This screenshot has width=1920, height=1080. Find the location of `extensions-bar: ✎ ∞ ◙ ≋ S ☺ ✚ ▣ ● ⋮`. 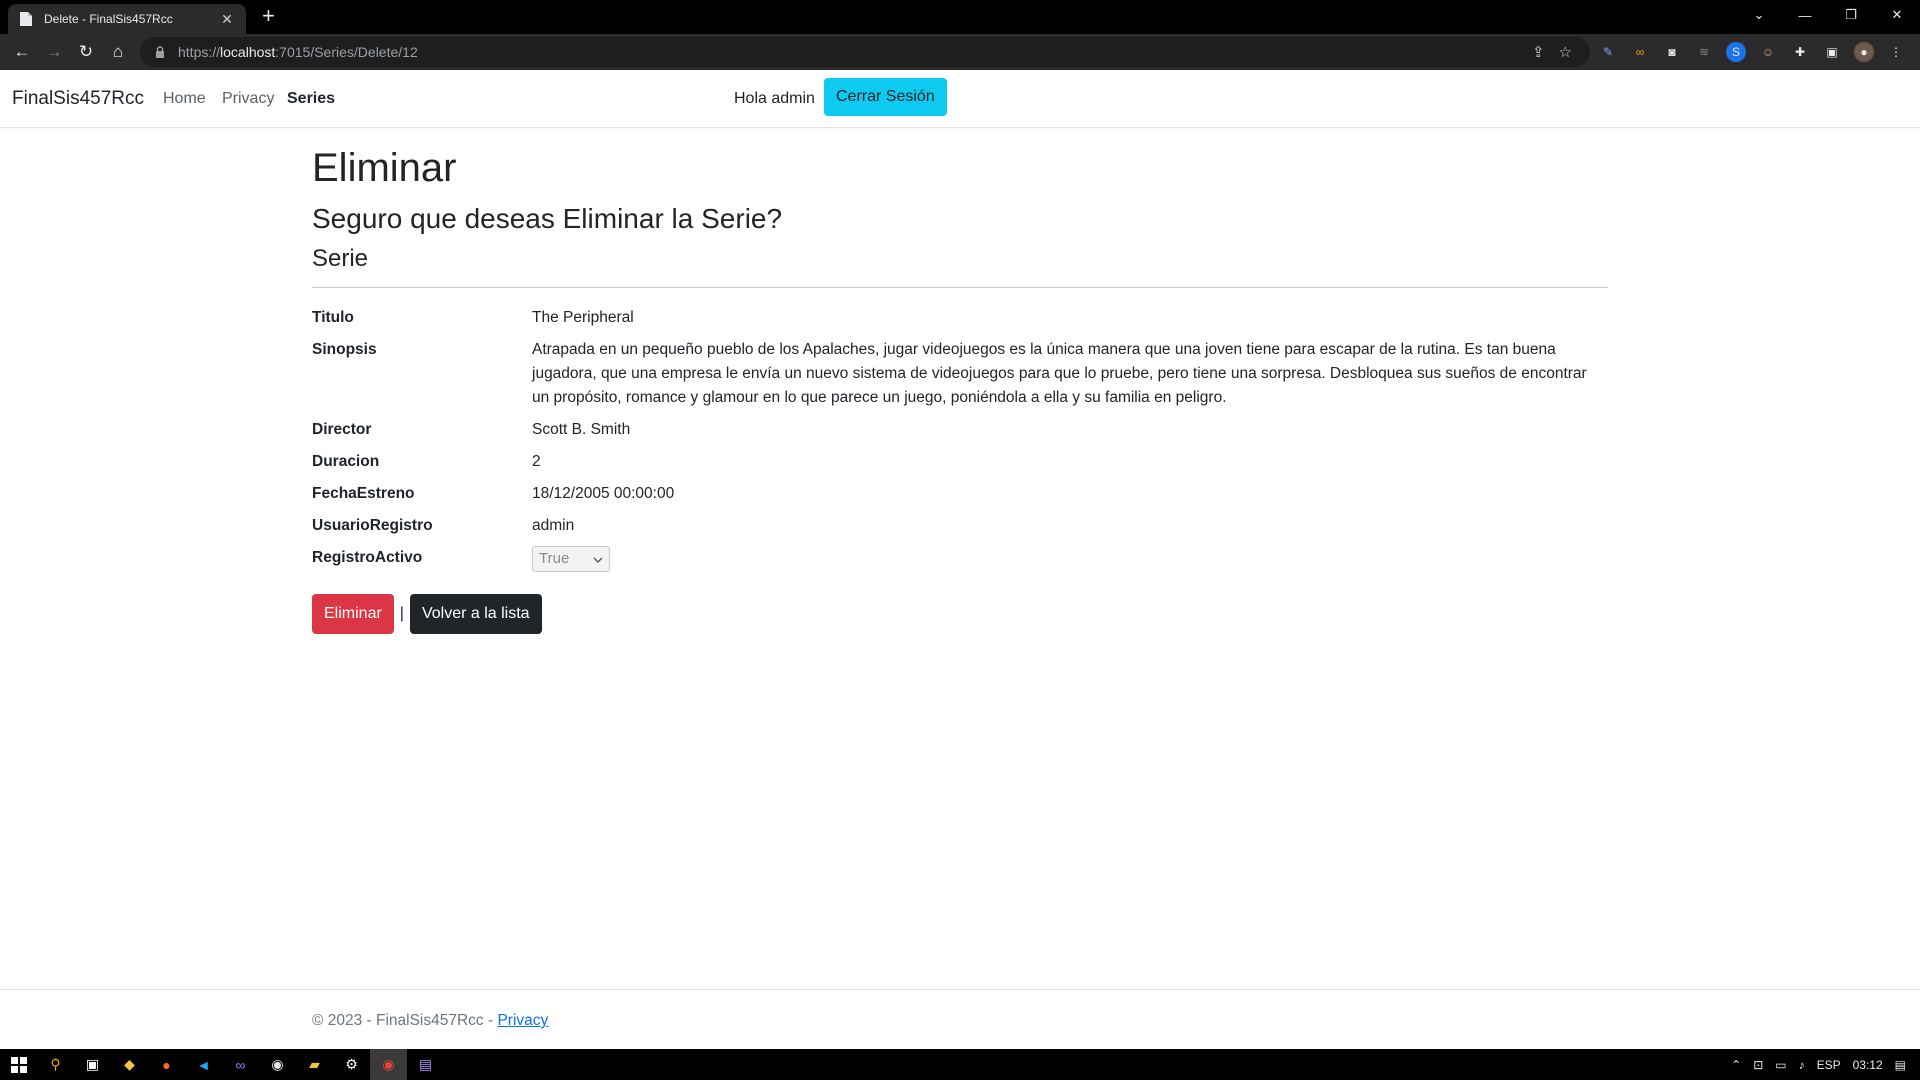

extensions-bar: ✎ ∞ ◙ ≋ S ☺ ✚ ▣ ● ⋮ is located at coordinates (1752, 52).